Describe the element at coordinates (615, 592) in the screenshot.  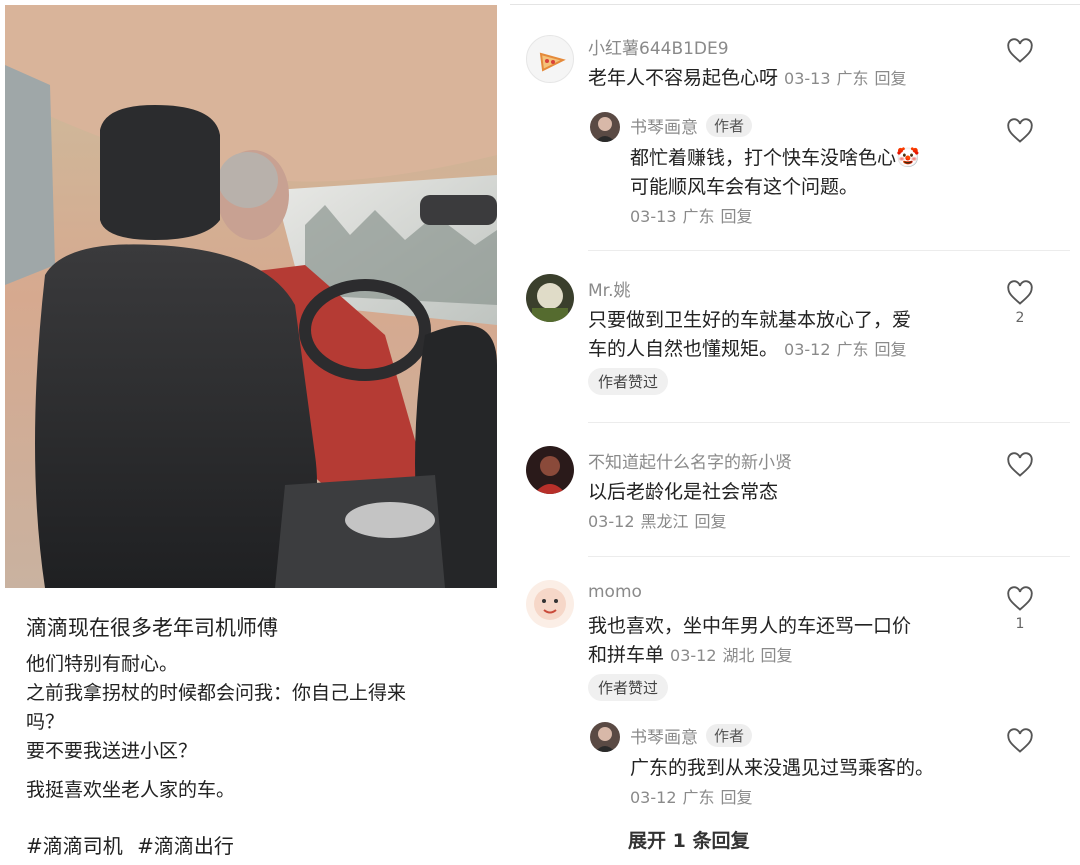
I see `comment-username: momo` at that location.